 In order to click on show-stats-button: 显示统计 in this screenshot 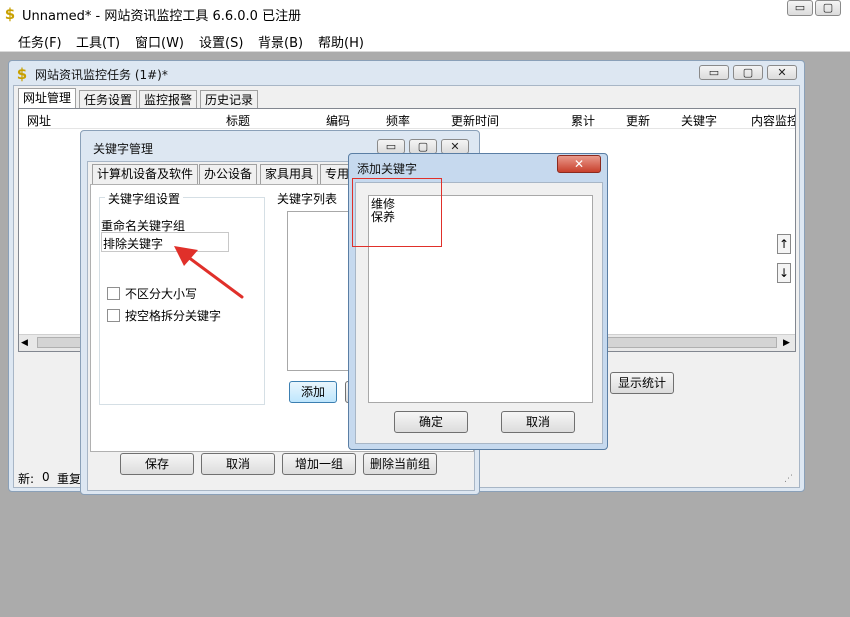, I will do `click(642, 383)`.